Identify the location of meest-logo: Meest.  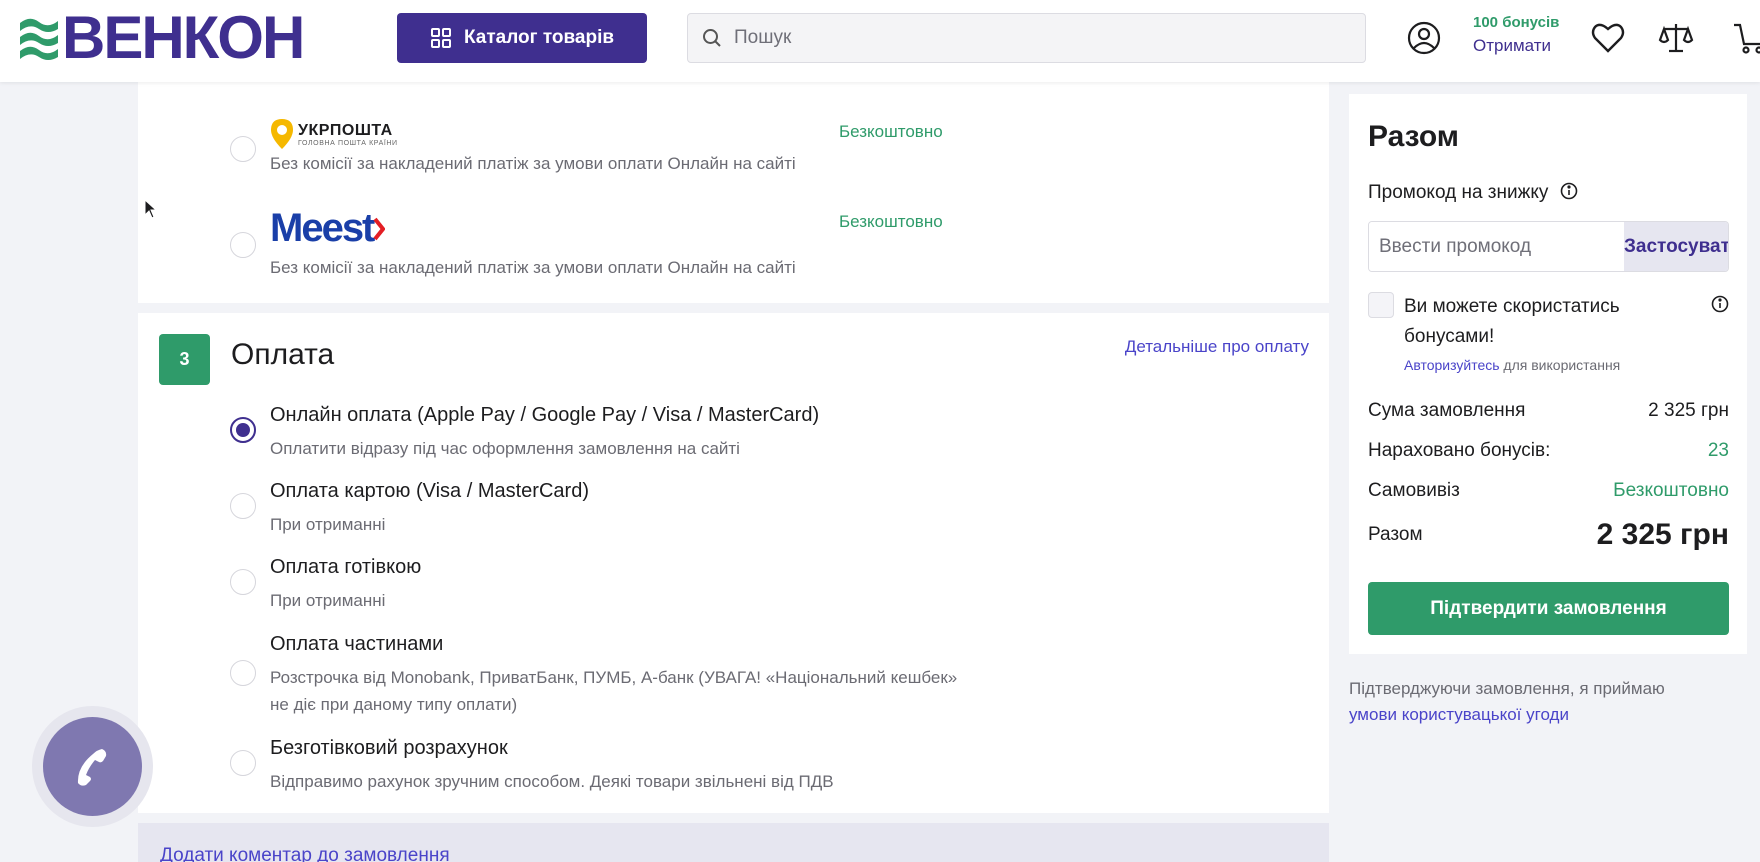
(328, 228).